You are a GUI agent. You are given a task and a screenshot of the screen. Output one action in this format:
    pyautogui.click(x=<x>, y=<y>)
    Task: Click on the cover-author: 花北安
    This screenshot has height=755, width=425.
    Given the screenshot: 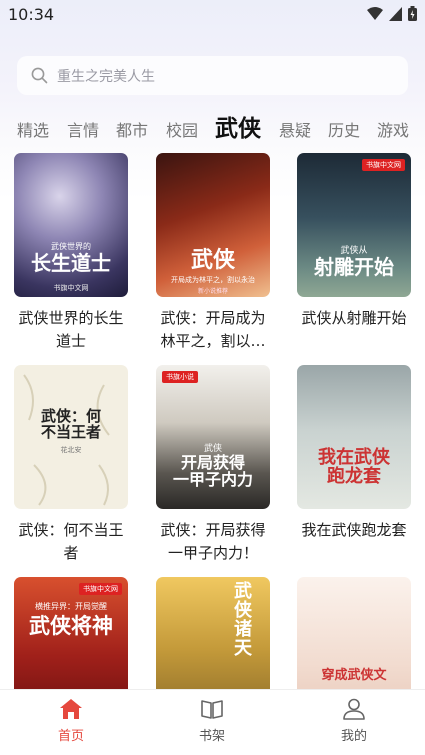 What is the action you would take?
    pyautogui.click(x=71, y=450)
    